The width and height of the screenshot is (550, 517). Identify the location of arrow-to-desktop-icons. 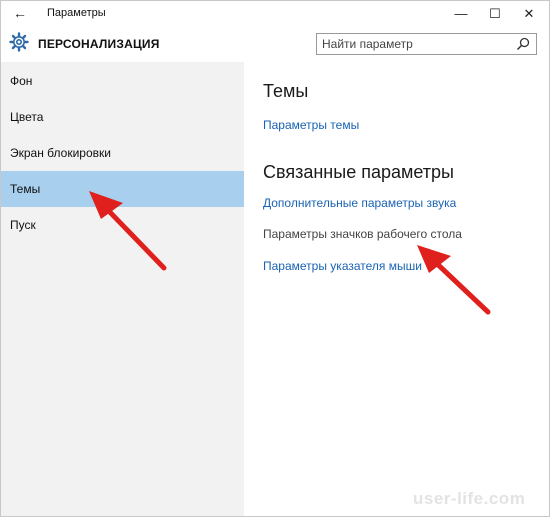
(454, 280).